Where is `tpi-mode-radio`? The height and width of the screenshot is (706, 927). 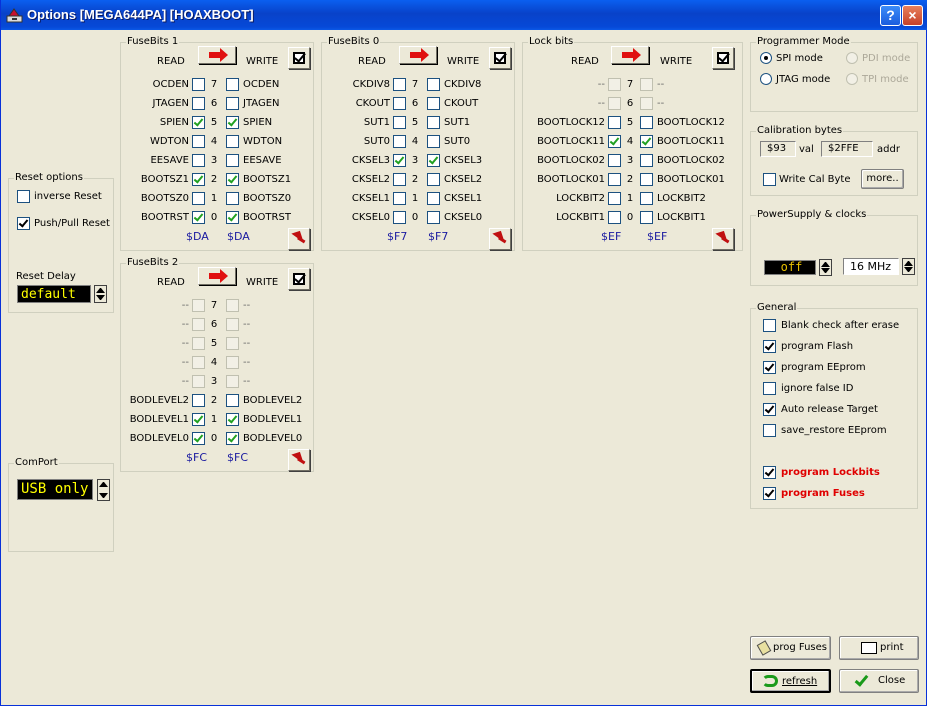 tpi-mode-radio is located at coordinates (852, 79).